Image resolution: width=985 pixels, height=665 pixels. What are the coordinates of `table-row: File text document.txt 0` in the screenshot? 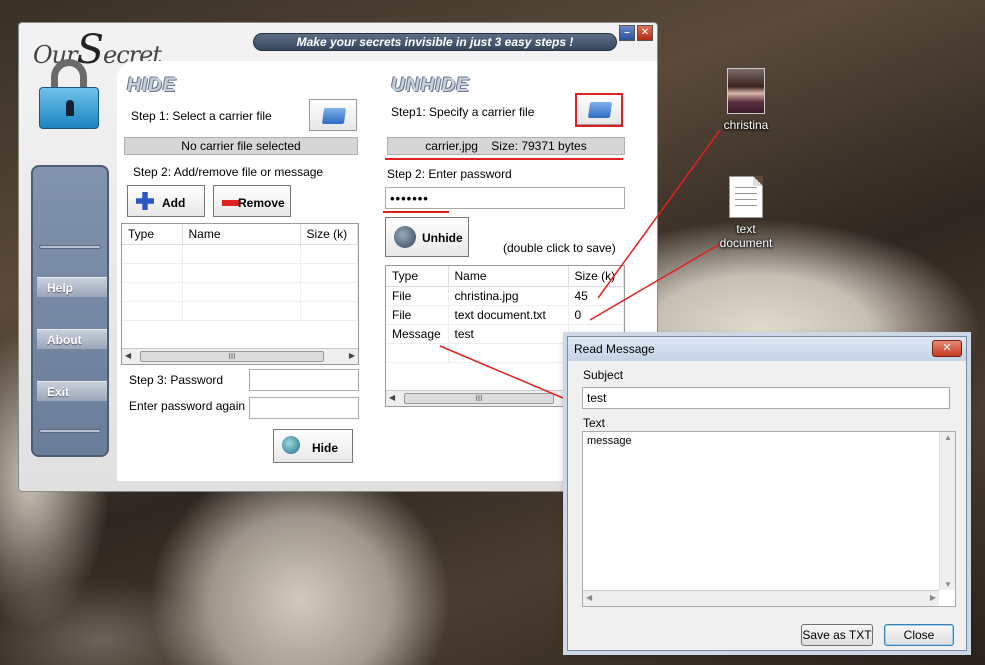 It's located at (505, 315).